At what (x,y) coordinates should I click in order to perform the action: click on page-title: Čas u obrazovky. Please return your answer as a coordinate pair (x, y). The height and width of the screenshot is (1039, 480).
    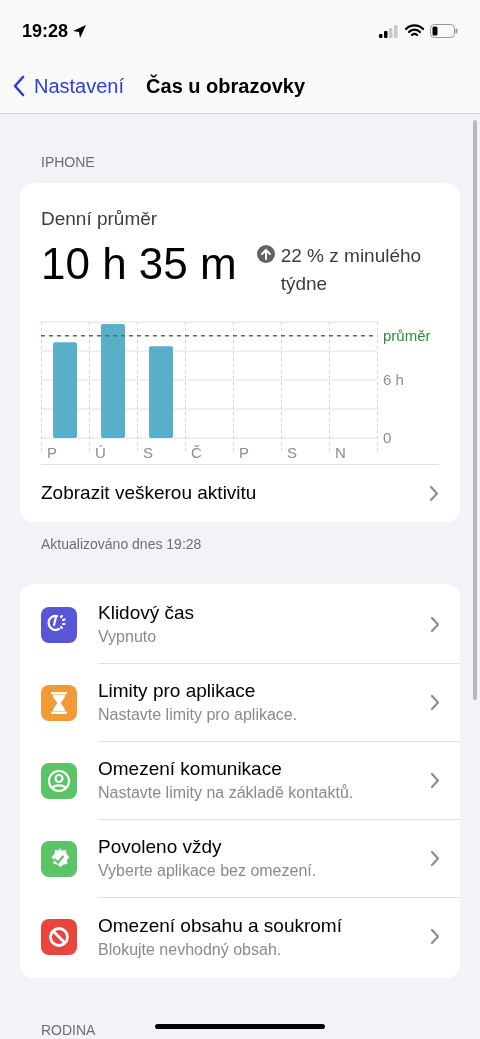
    Looking at the image, I should click on (225, 86).